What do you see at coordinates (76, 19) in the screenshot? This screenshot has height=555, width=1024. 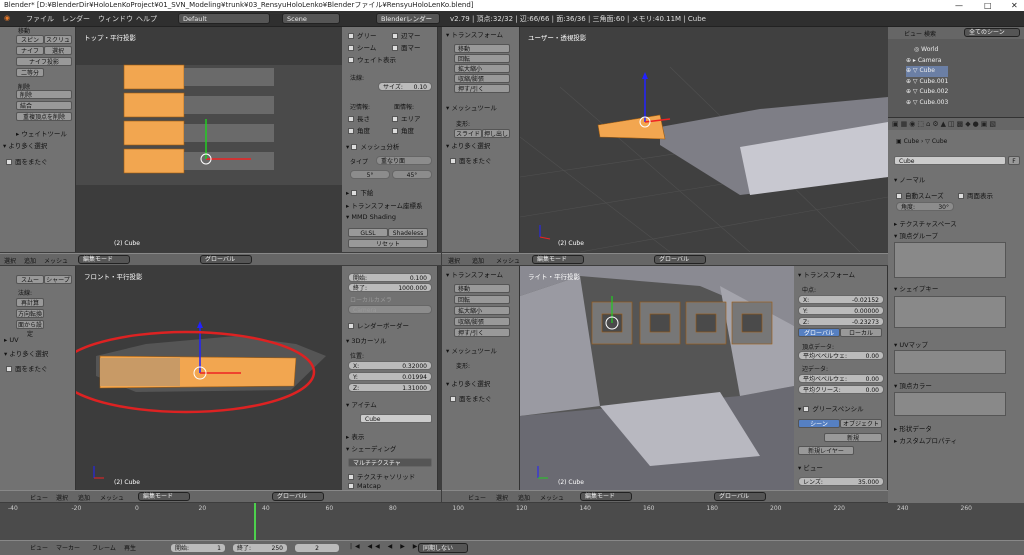 I see `menu-render: レンダー` at bounding box center [76, 19].